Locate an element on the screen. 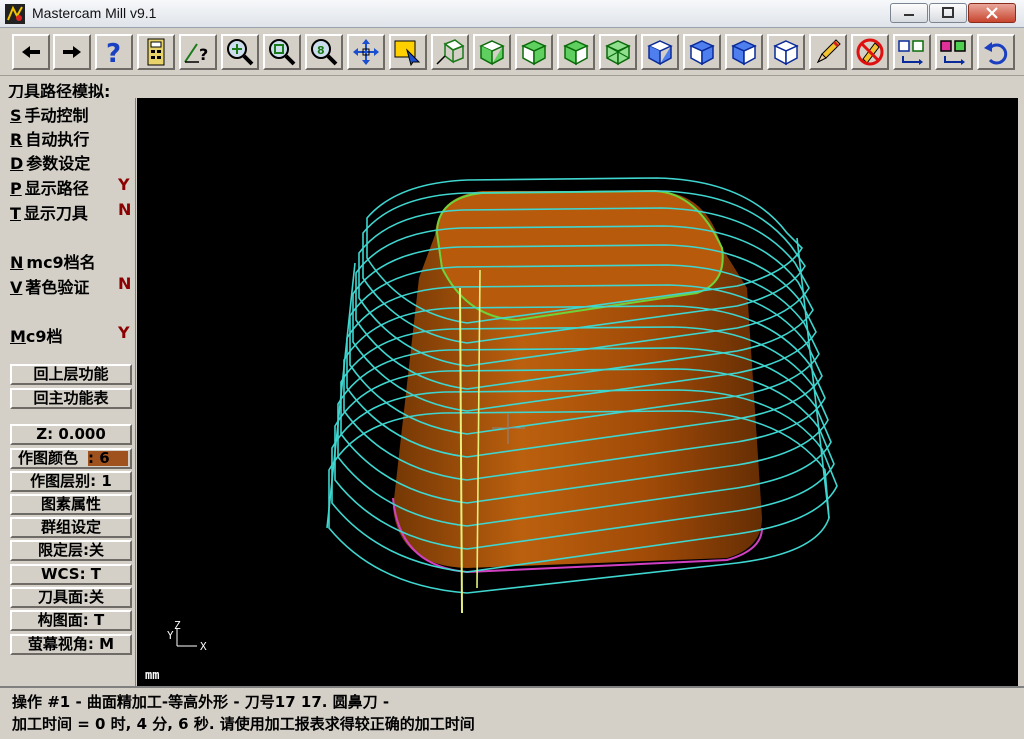 The width and height of the screenshot is (1024, 739). sketch-button is located at coordinates (828, 52).